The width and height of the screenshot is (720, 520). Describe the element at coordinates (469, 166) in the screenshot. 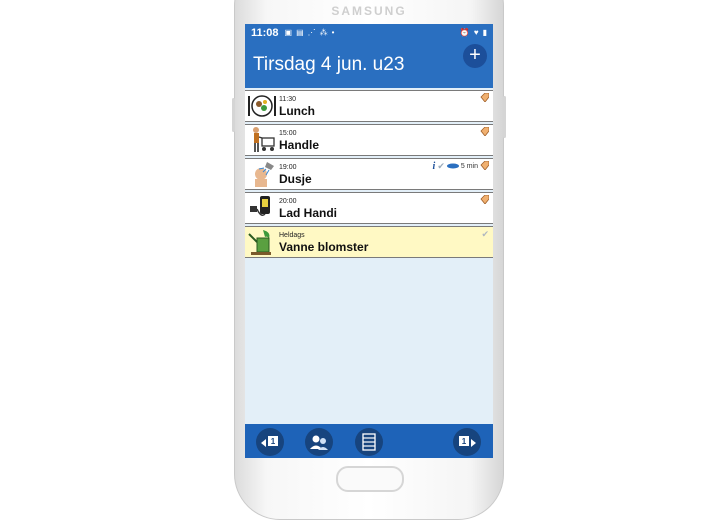

I see `reminder-time: 5 min` at that location.